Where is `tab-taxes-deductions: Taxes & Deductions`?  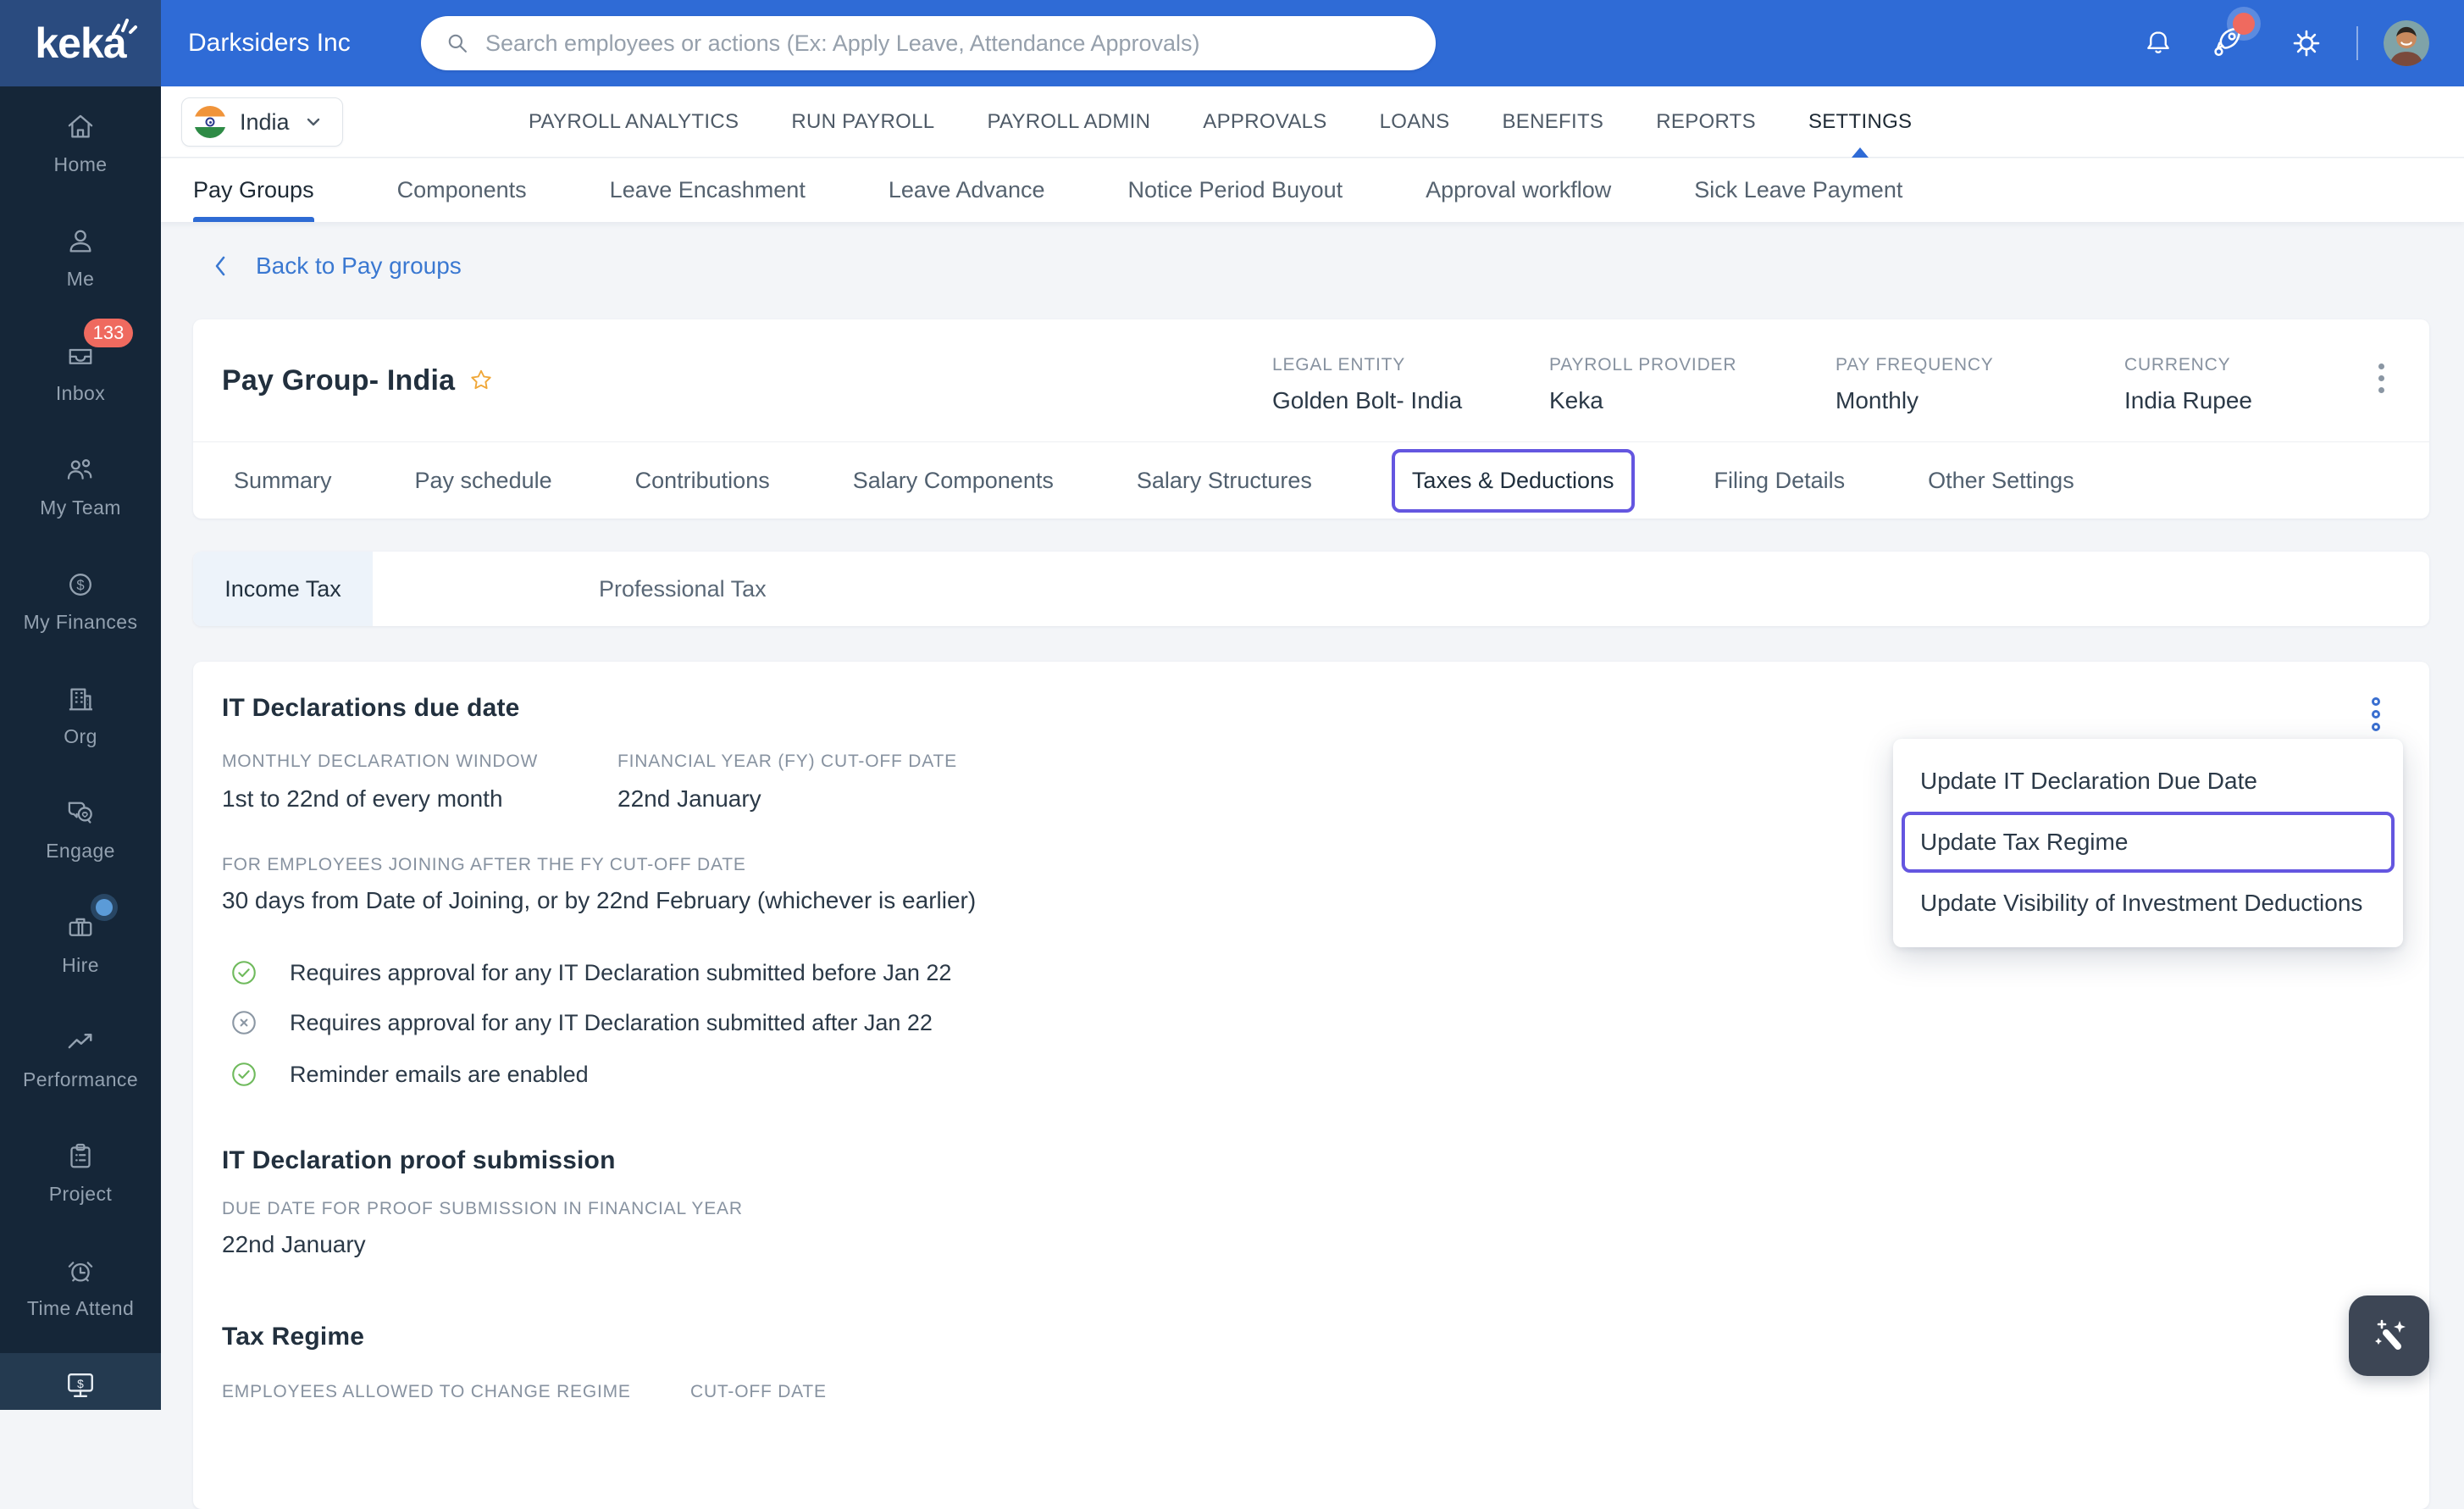
tab-taxes-deductions: Taxes & Deductions is located at coordinates (1513, 481).